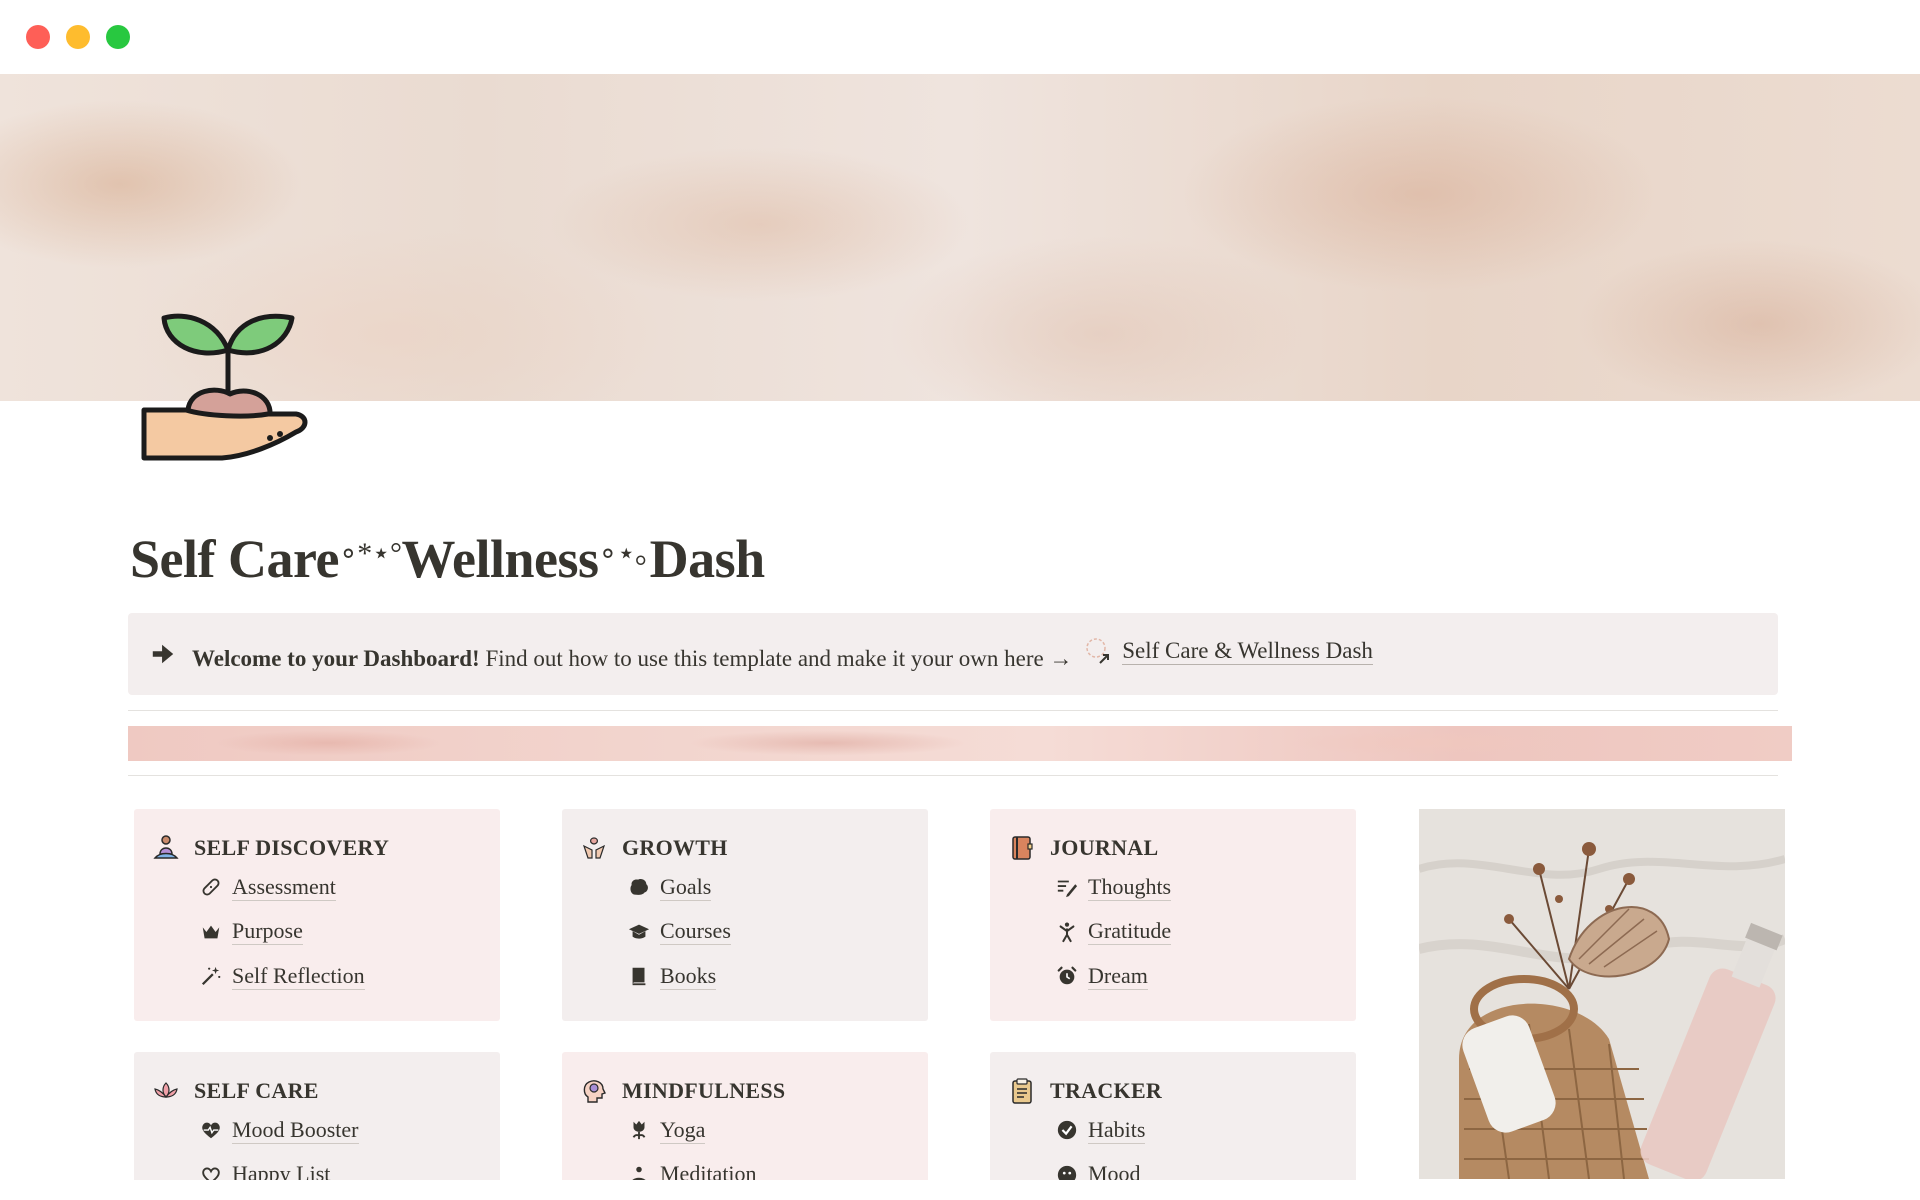  What do you see at coordinates (1067, 932) in the screenshot?
I see `person-arms-up-icon` at bounding box center [1067, 932].